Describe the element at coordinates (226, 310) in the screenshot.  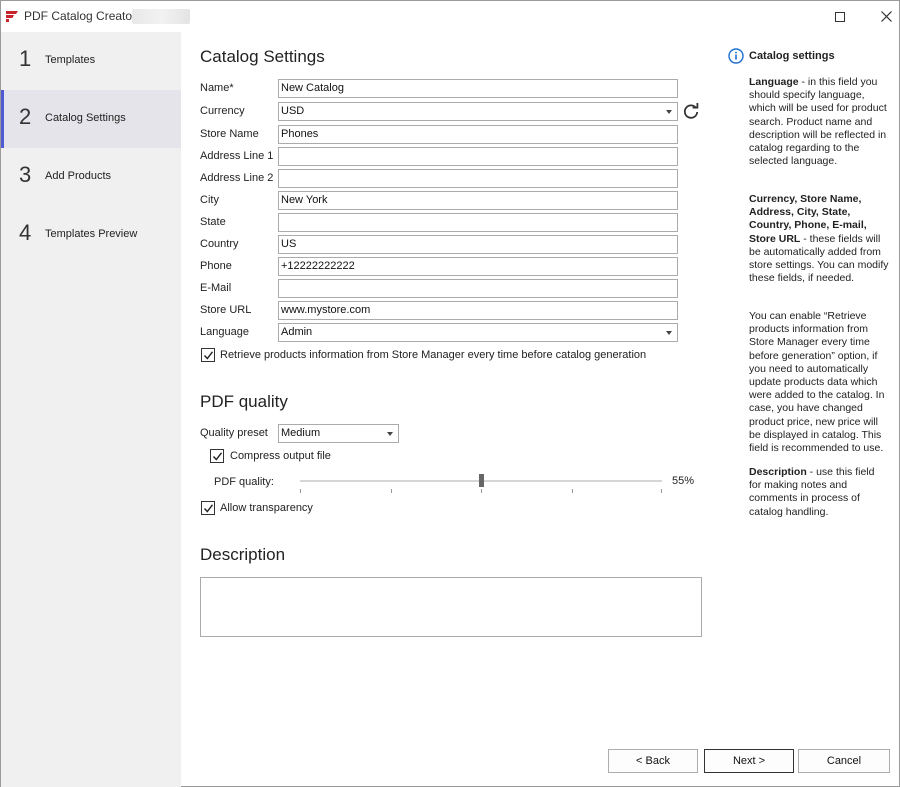
I see `store-url-label: Store URL` at that location.